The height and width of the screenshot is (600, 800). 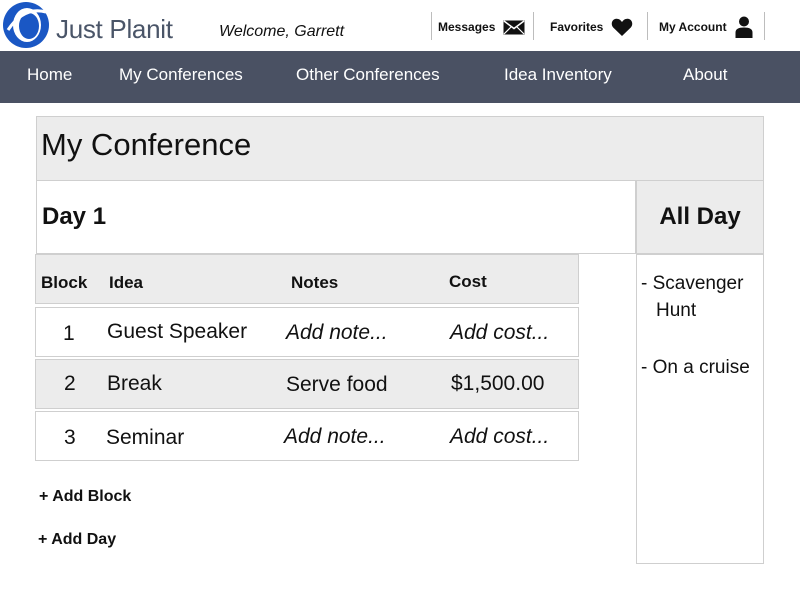 What do you see at coordinates (181, 77) in the screenshot?
I see `nav-my-conferences: My Conferences` at bounding box center [181, 77].